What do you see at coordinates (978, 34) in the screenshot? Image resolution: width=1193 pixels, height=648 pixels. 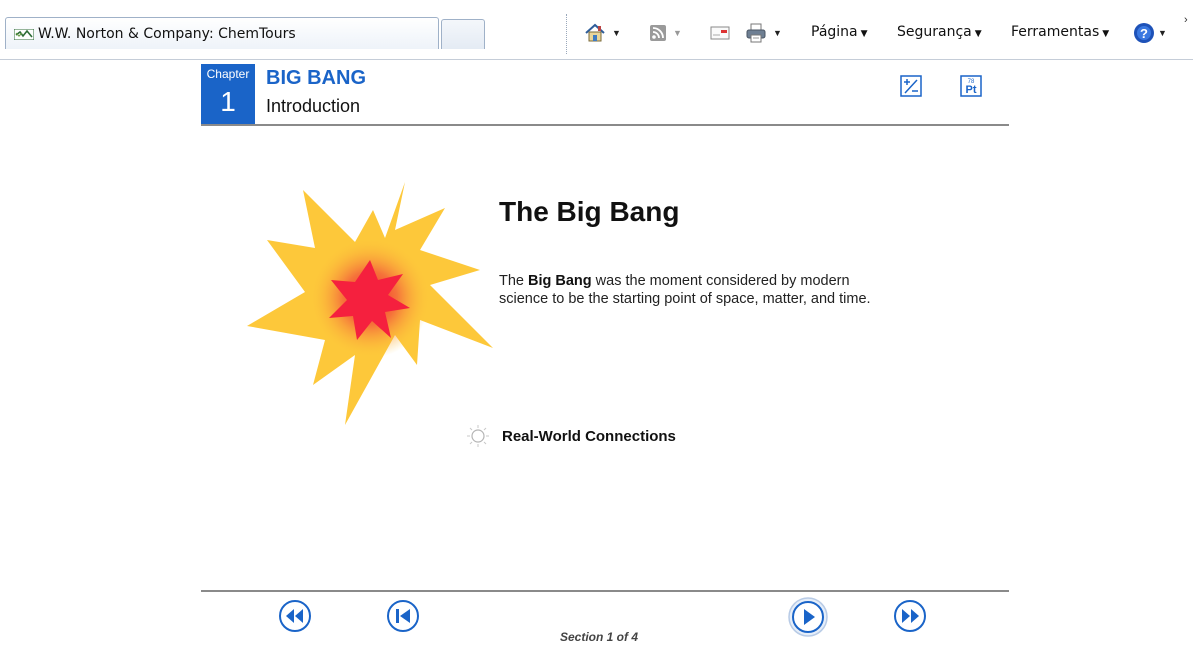 I see `security-dropdown-icon: ▼` at bounding box center [978, 34].